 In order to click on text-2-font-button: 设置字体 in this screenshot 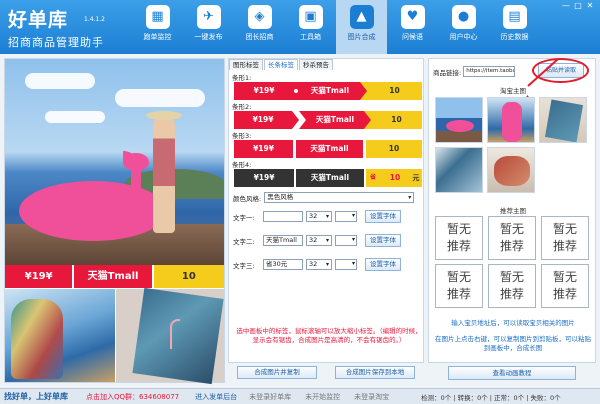, I will do `click(383, 240)`.